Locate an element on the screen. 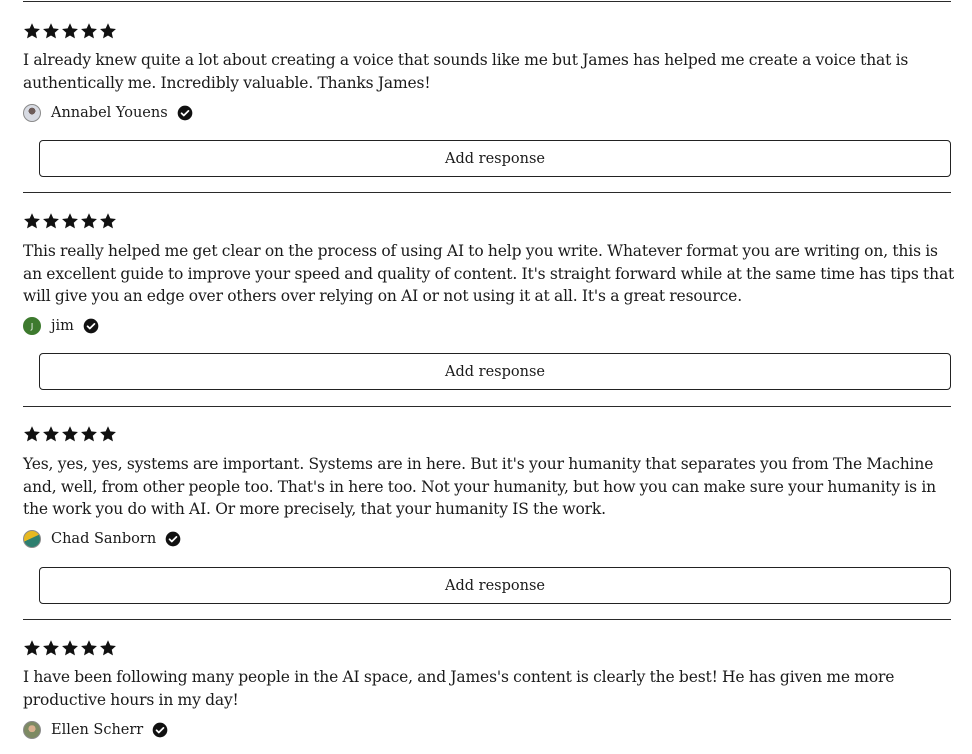 This screenshot has width=972, height=754. review-author: Annabel Youens is located at coordinates (108, 113).